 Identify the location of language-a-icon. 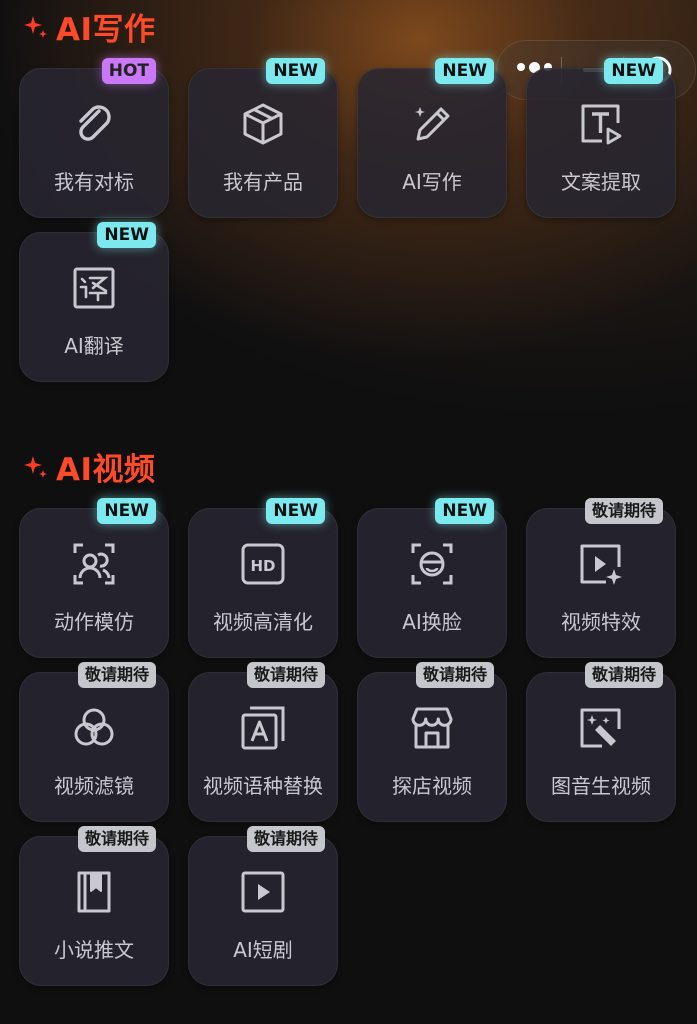
(263, 728).